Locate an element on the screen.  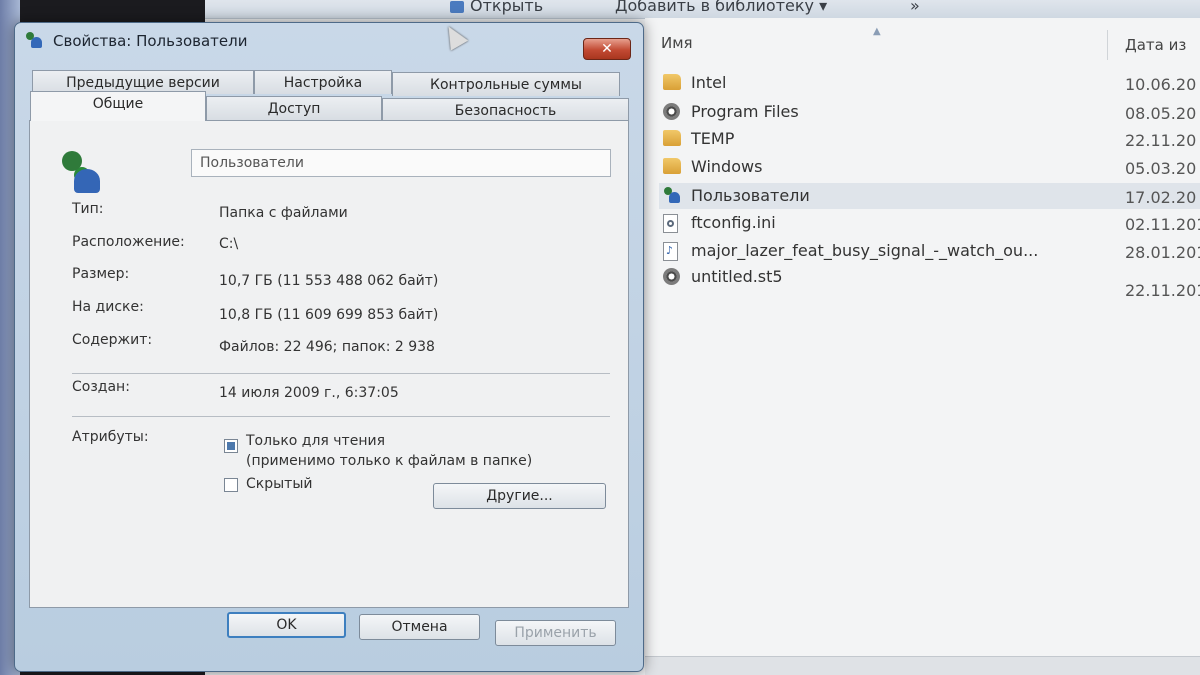
column-name: Имя is located at coordinates (677, 43).